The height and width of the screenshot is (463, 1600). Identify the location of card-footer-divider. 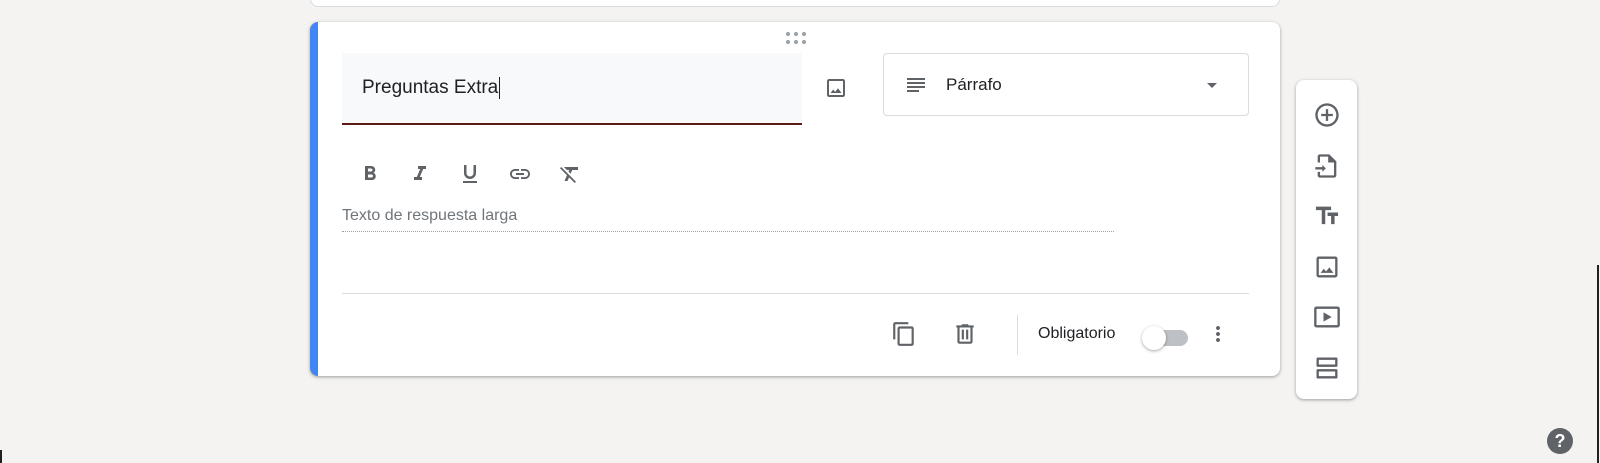
(795, 293).